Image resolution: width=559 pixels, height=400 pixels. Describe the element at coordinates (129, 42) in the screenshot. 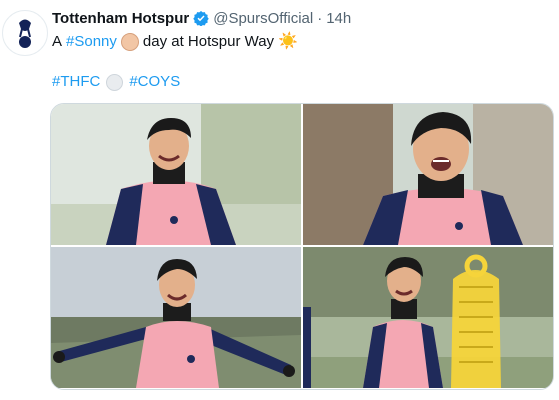

I see `player-face-emoji-icon` at that location.